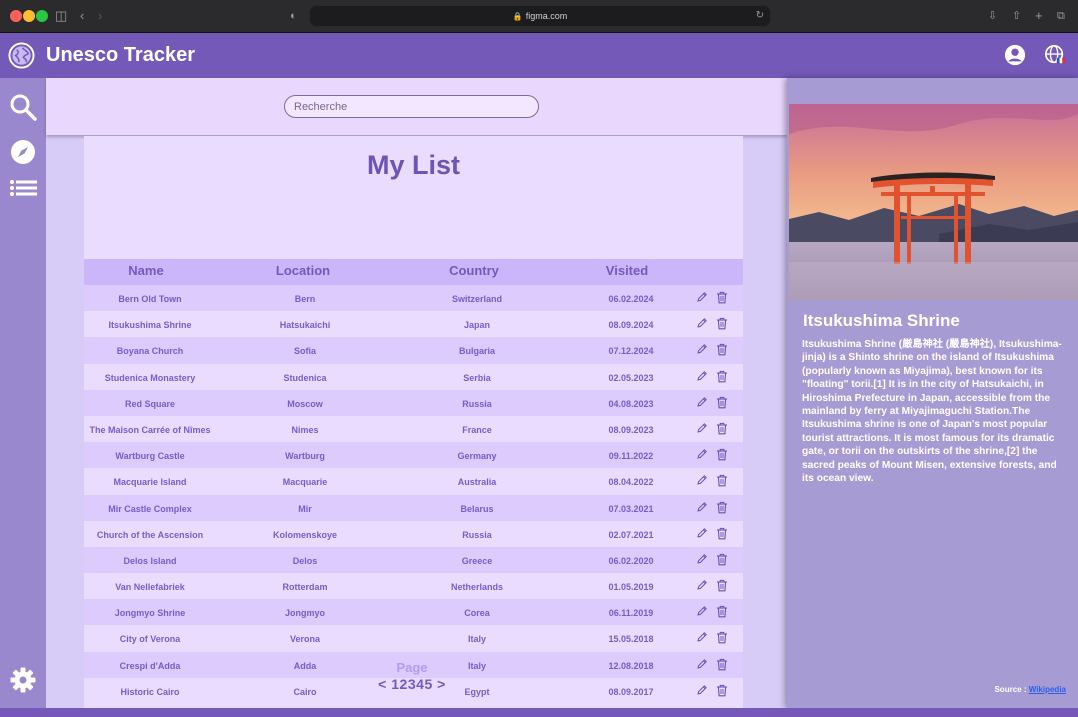 The image size is (1078, 717). Describe the element at coordinates (404, 684) in the screenshot. I see `page-2-button: 2` at that location.